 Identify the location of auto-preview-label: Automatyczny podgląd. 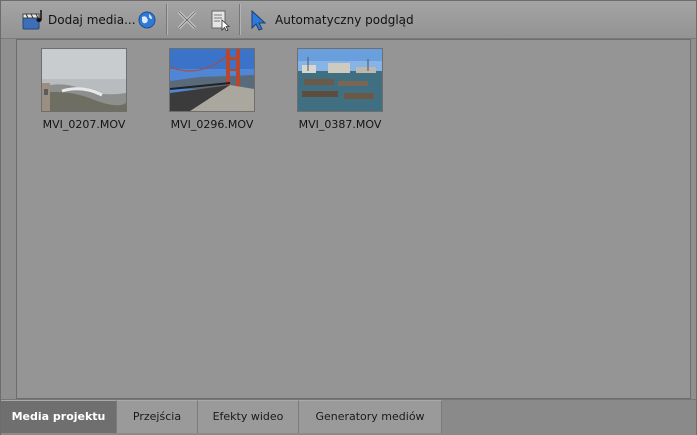
(344, 19).